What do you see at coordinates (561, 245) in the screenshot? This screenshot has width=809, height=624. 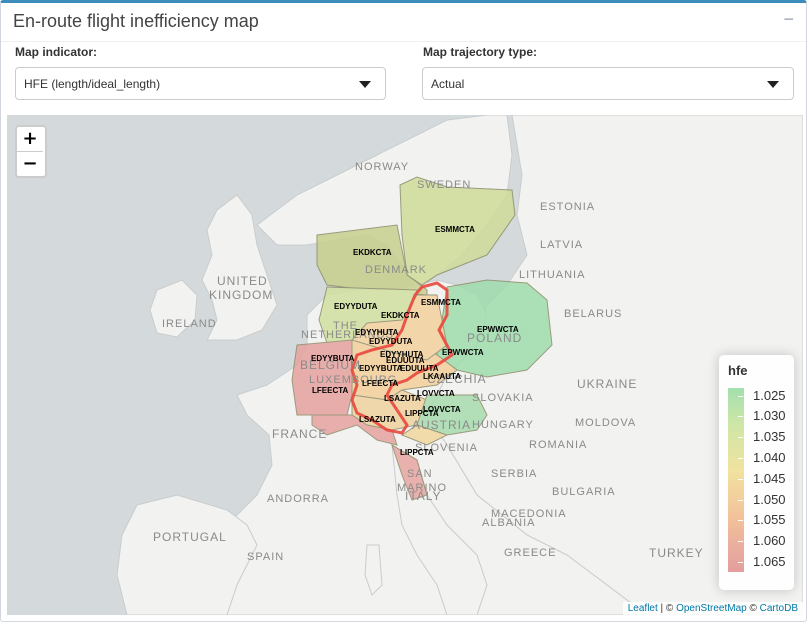 I see `country-label: LATVIA` at bounding box center [561, 245].